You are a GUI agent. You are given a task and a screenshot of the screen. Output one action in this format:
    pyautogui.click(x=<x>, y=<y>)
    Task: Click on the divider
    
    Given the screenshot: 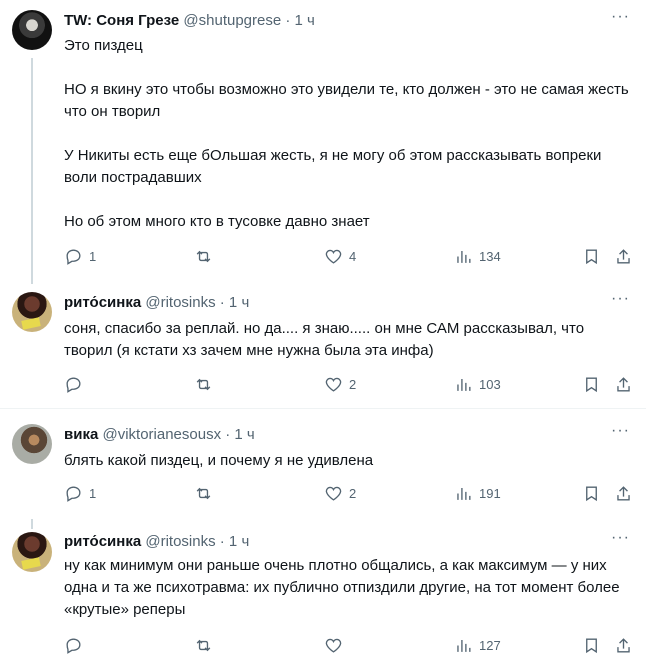 What is the action you would take?
    pyautogui.click(x=323, y=408)
    